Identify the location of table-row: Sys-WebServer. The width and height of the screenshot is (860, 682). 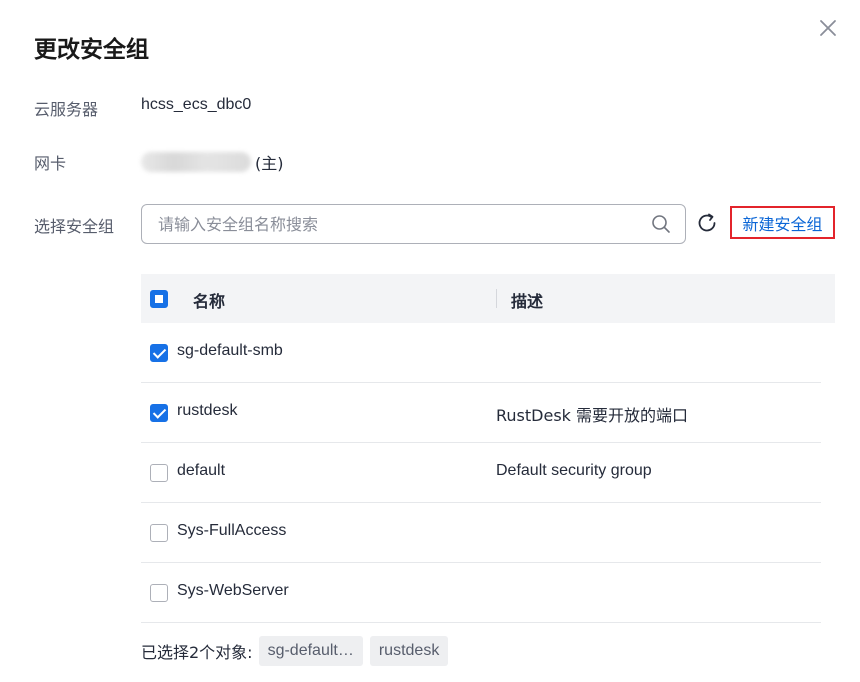
(481, 593).